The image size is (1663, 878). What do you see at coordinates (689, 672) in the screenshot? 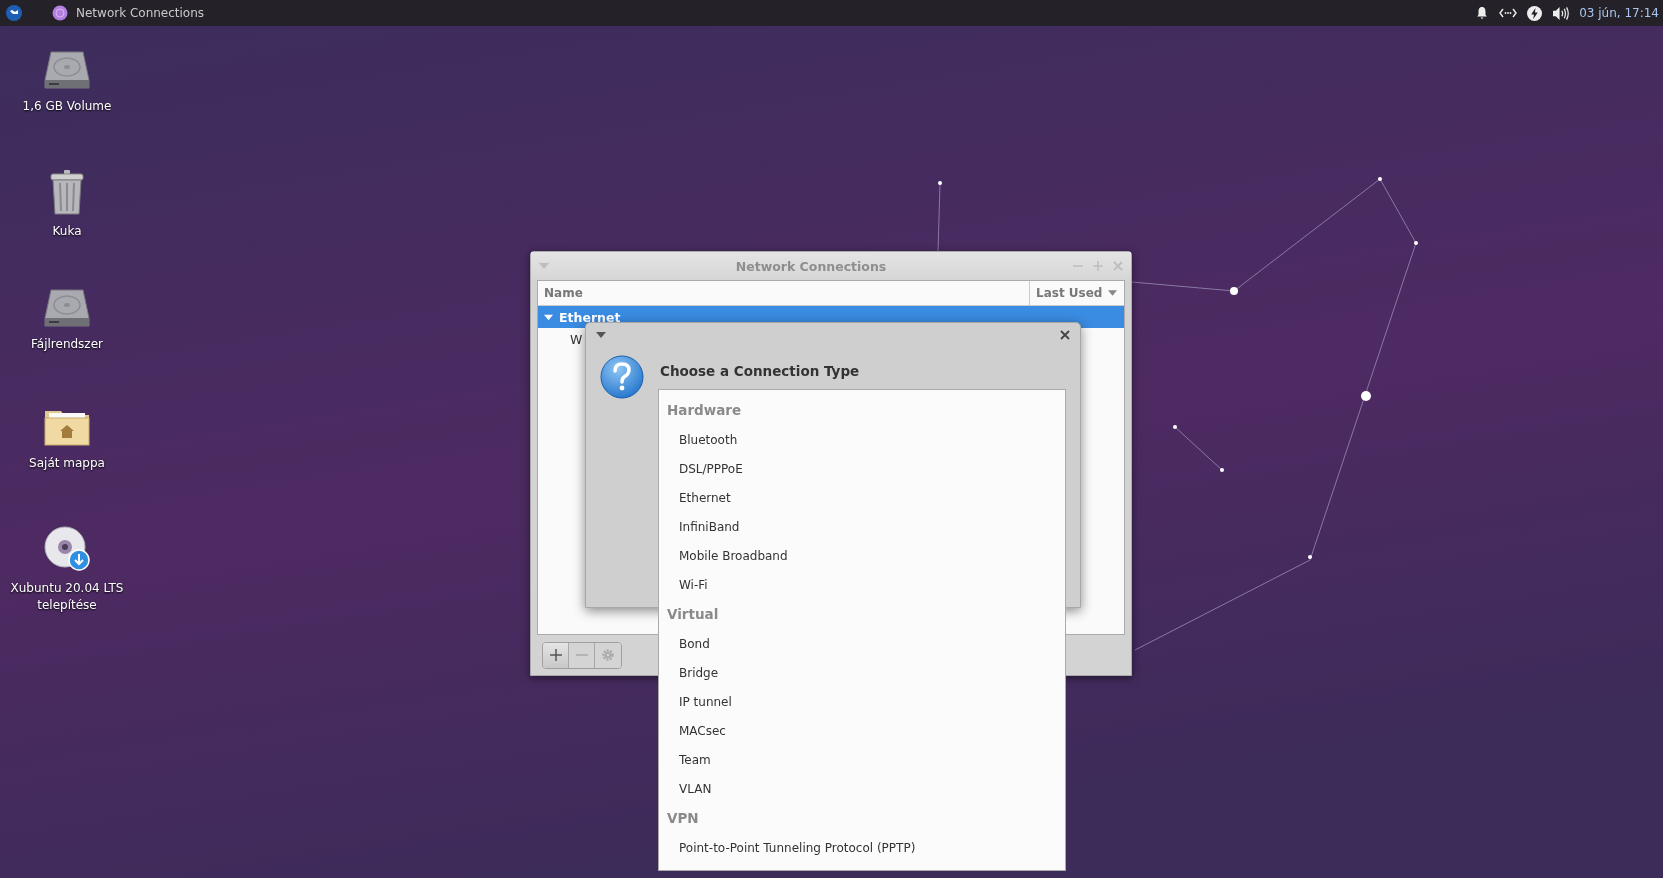
I see `list-item: Bridge` at bounding box center [689, 672].